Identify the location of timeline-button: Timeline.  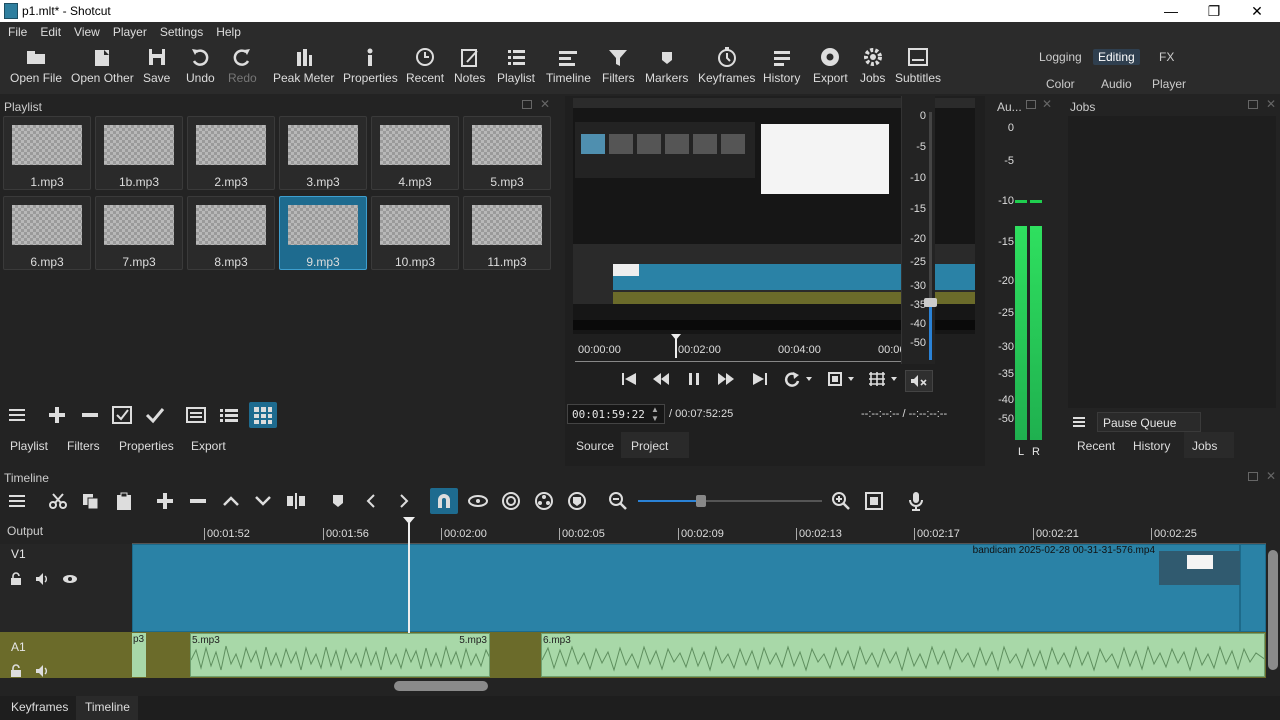
(568, 65).